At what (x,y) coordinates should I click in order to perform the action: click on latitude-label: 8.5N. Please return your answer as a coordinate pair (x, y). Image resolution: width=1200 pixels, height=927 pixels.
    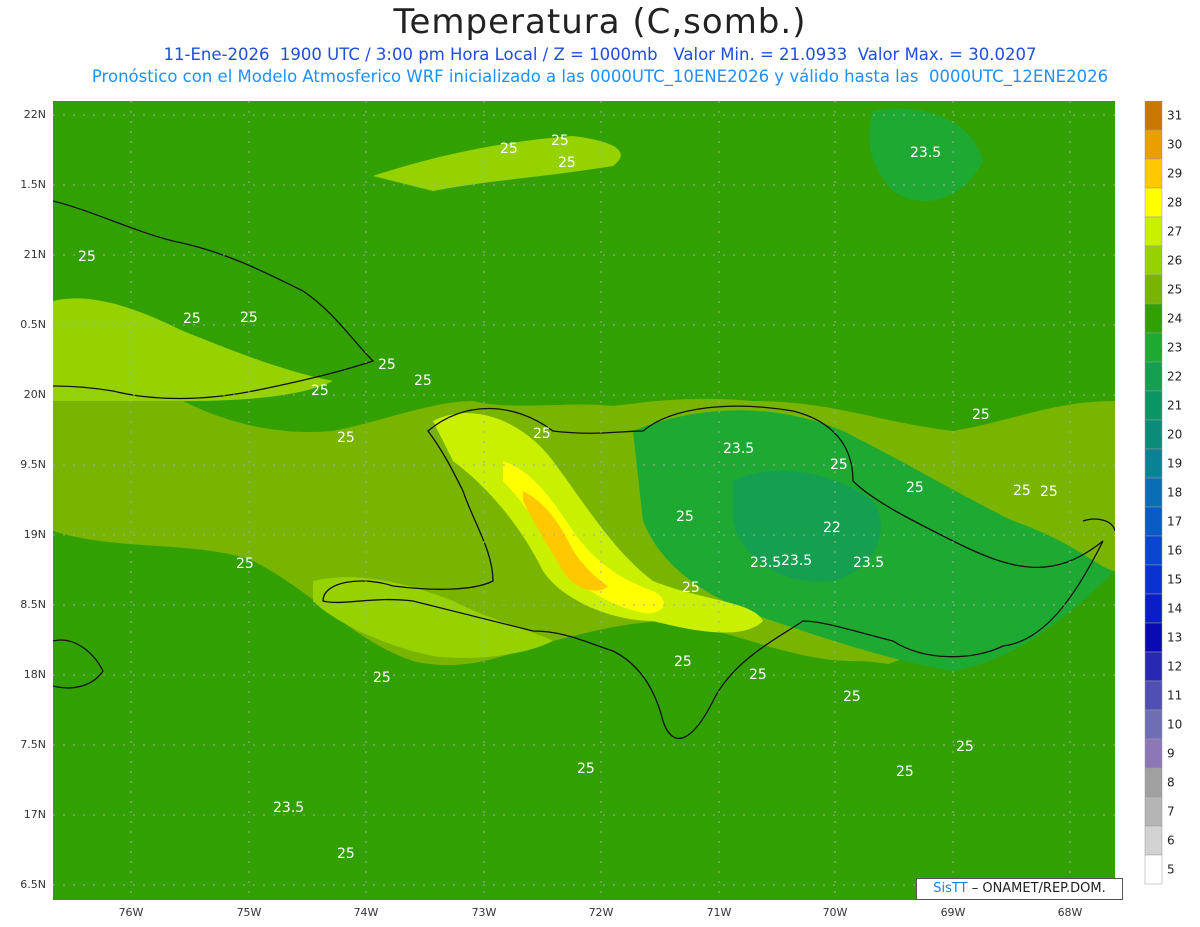
    Looking at the image, I should click on (33, 604).